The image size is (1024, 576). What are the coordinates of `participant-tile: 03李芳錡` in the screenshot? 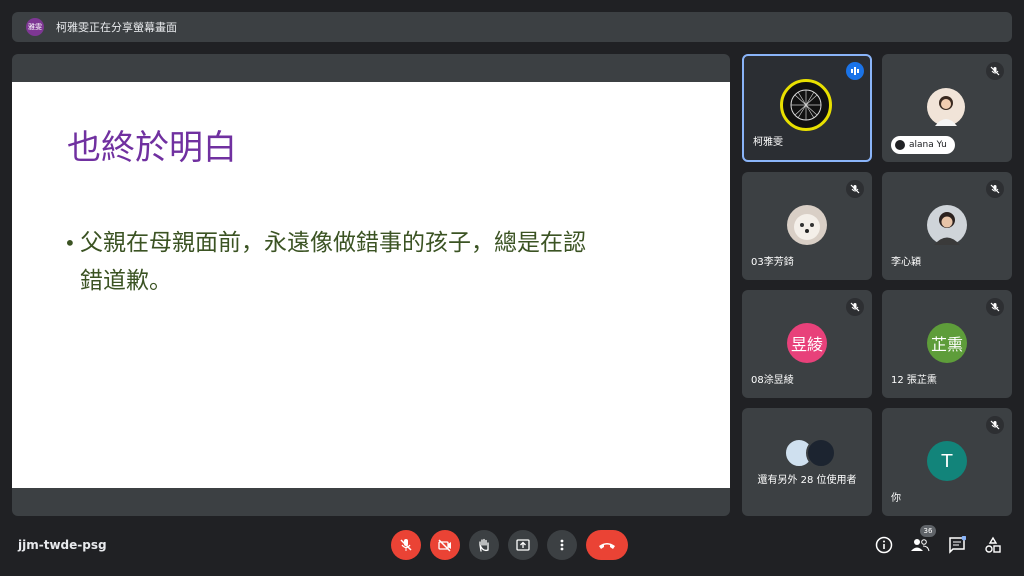 It's located at (807, 226).